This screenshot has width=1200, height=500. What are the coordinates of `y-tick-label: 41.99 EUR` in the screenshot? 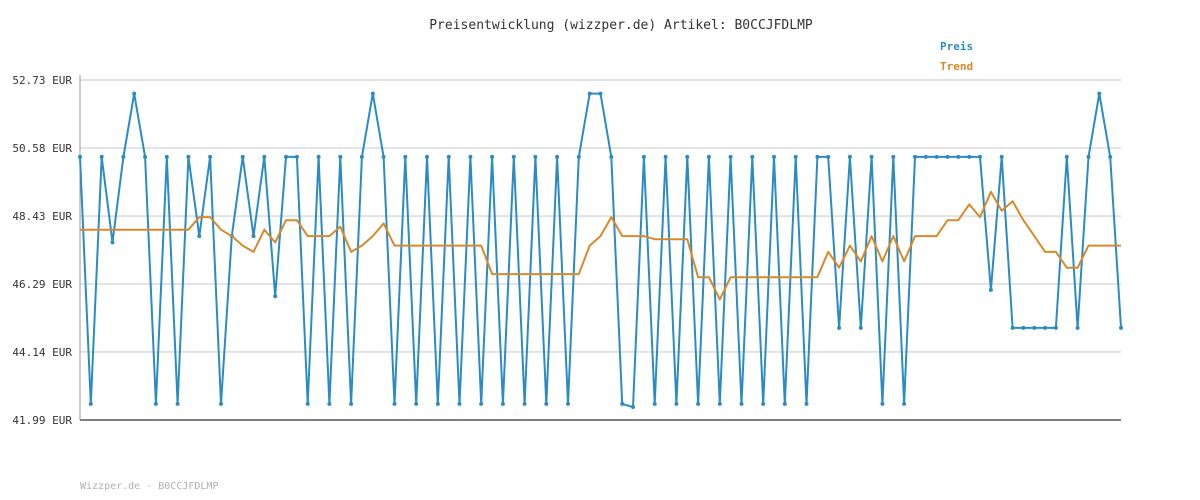 It's located at (42, 420).